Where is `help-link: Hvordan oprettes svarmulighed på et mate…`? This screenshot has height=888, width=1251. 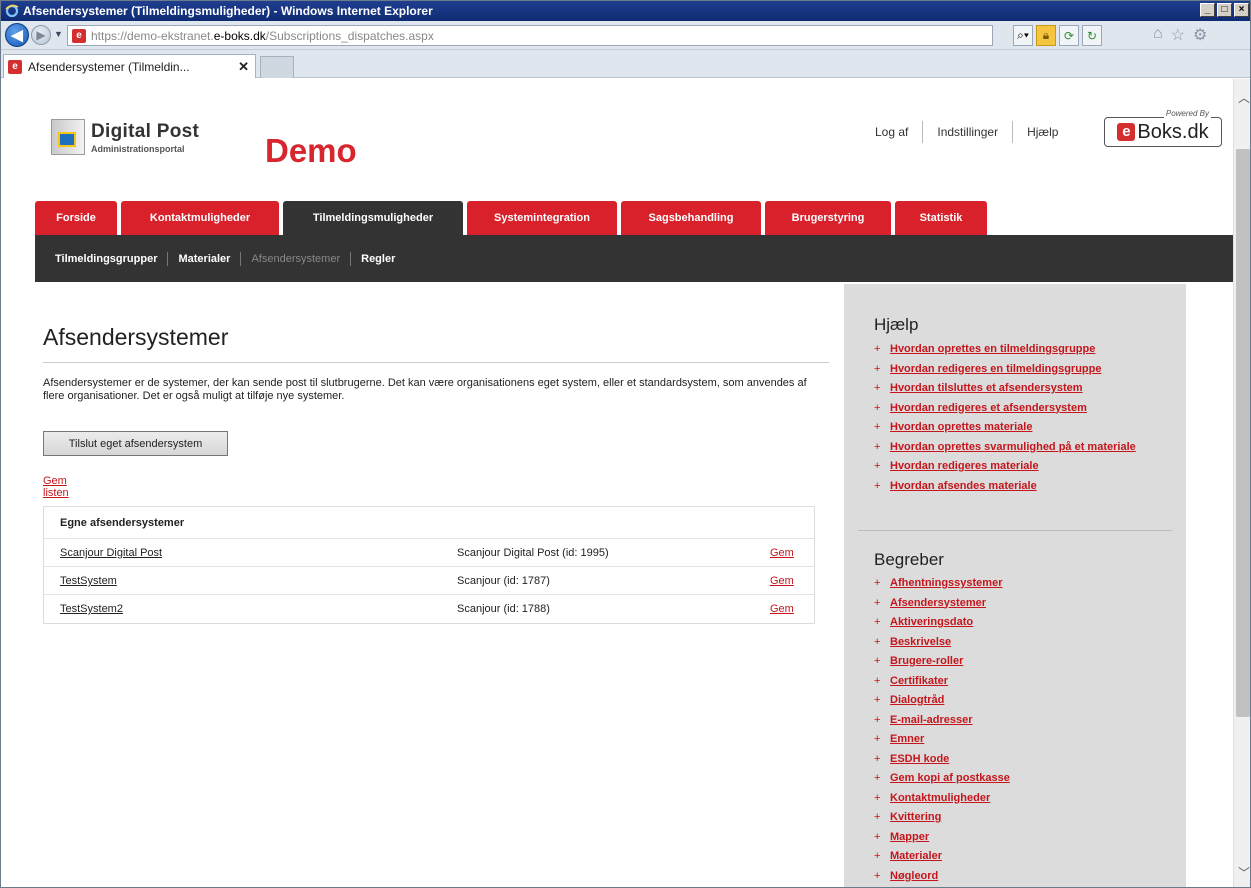
help-link: Hvordan oprettes svarmulighed på et mate… is located at coordinates (1013, 447).